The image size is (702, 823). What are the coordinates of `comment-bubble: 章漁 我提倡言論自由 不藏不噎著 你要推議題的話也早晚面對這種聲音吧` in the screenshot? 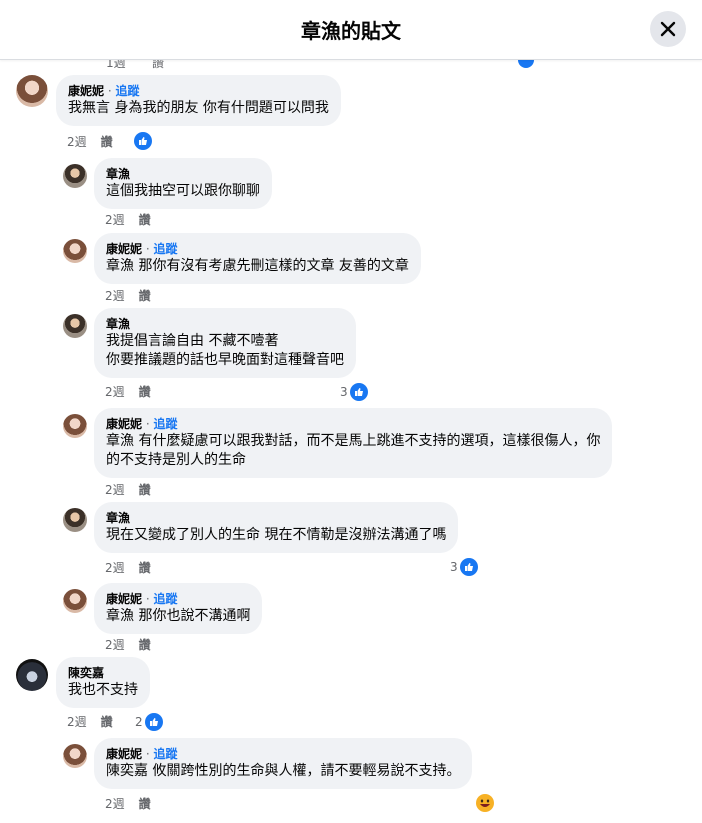 It's located at (225, 343).